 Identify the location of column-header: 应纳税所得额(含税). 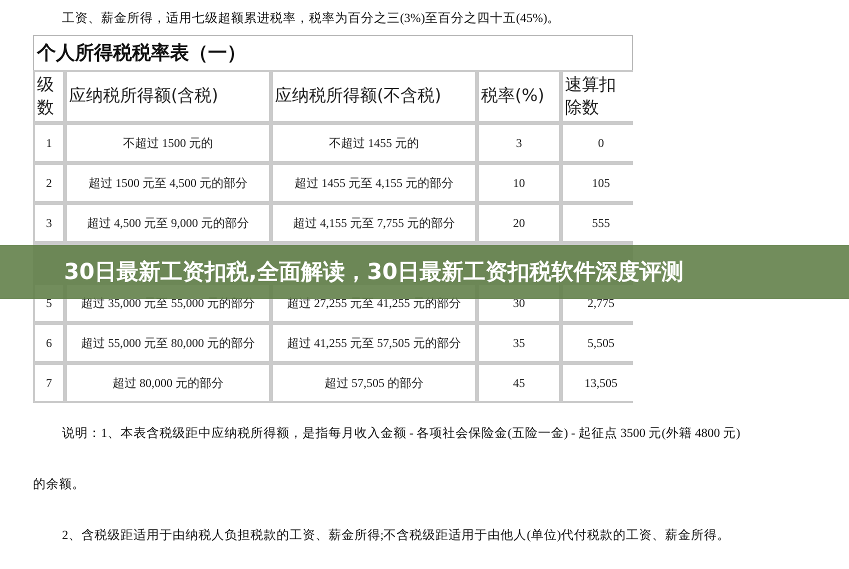
(168, 96).